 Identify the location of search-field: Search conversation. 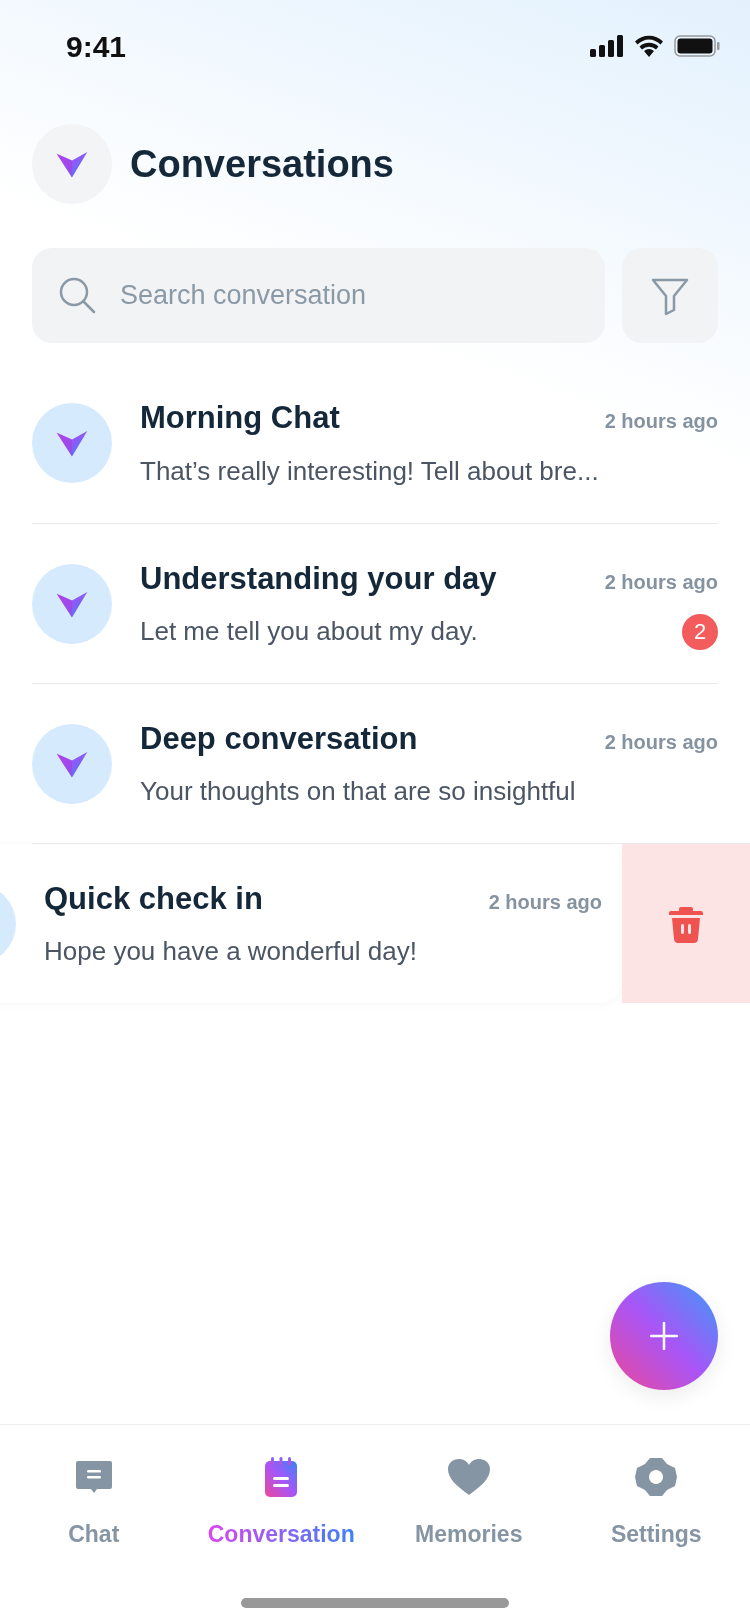
(318, 295).